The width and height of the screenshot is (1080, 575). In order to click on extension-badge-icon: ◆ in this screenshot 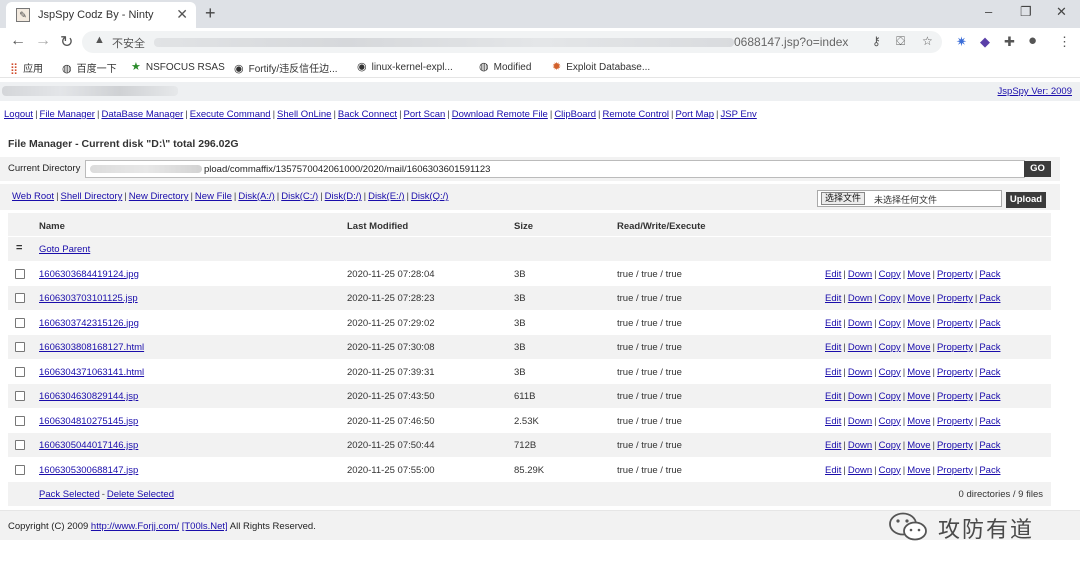, I will do `click(985, 42)`.